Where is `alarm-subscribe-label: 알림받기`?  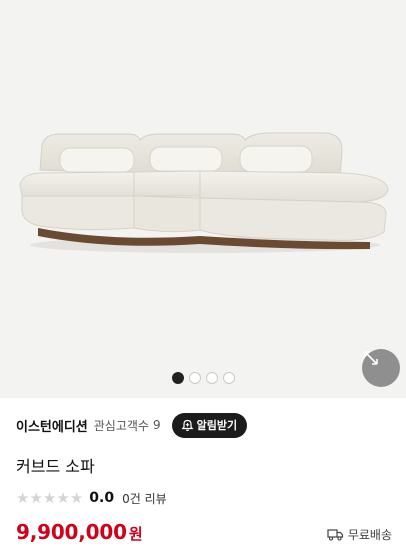
alarm-subscribe-label: 알림받기 is located at coordinates (217, 425).